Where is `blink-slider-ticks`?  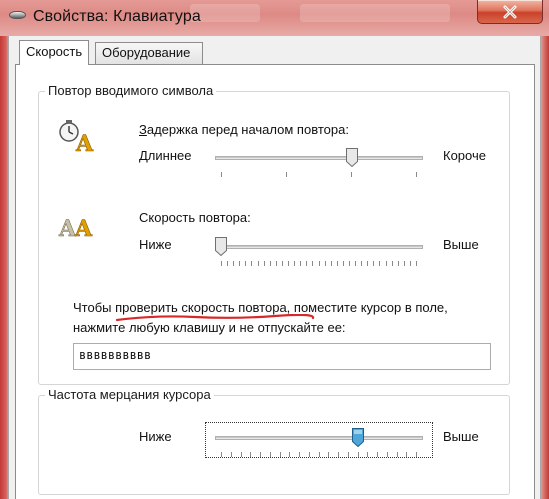 blink-slider-ticks is located at coordinates (319, 455).